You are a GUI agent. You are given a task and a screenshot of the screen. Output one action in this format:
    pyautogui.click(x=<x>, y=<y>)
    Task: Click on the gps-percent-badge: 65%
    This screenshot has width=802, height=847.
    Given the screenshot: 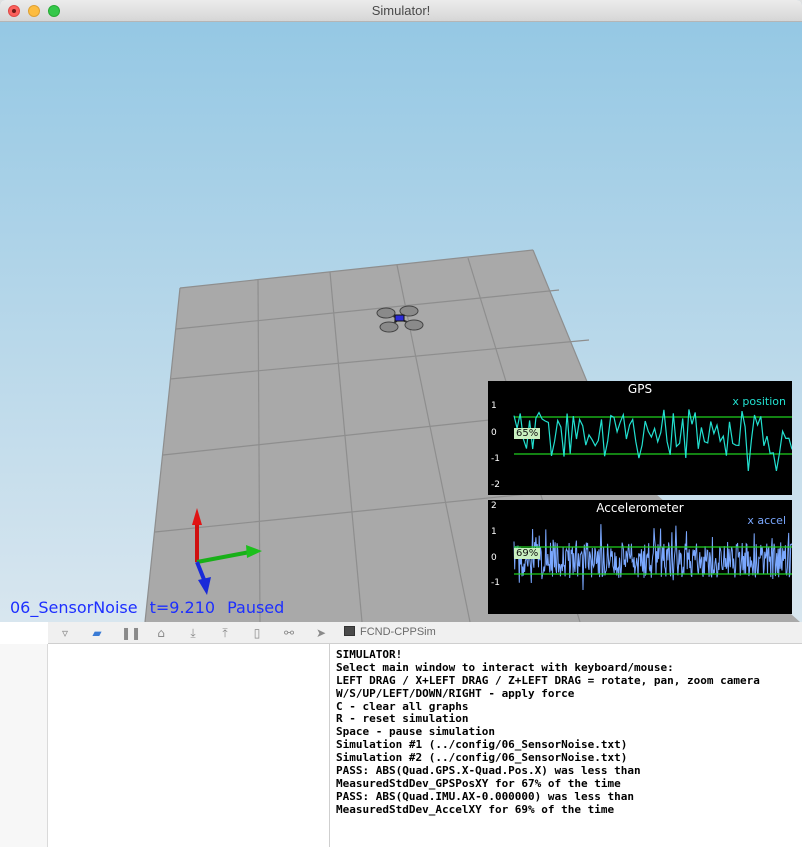 What is the action you would take?
    pyautogui.click(x=527, y=433)
    